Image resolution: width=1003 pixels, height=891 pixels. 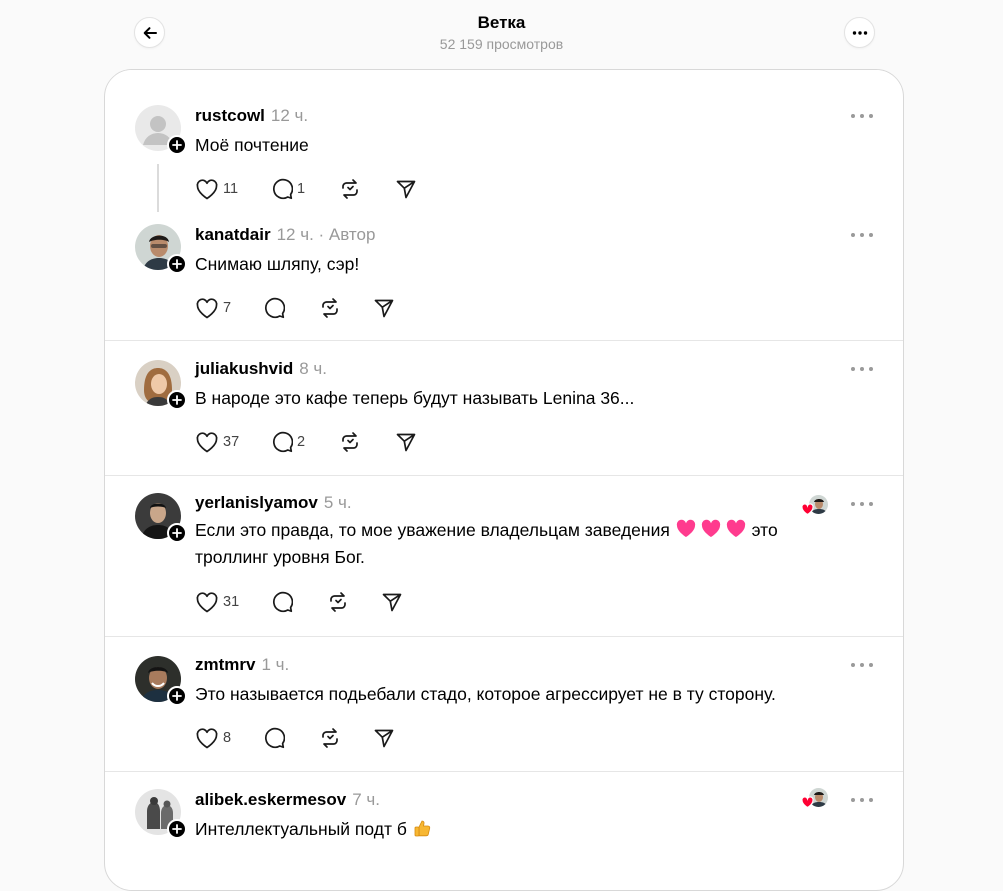 What do you see at coordinates (256, 502) in the screenshot?
I see `username: yerlanislyamov` at bounding box center [256, 502].